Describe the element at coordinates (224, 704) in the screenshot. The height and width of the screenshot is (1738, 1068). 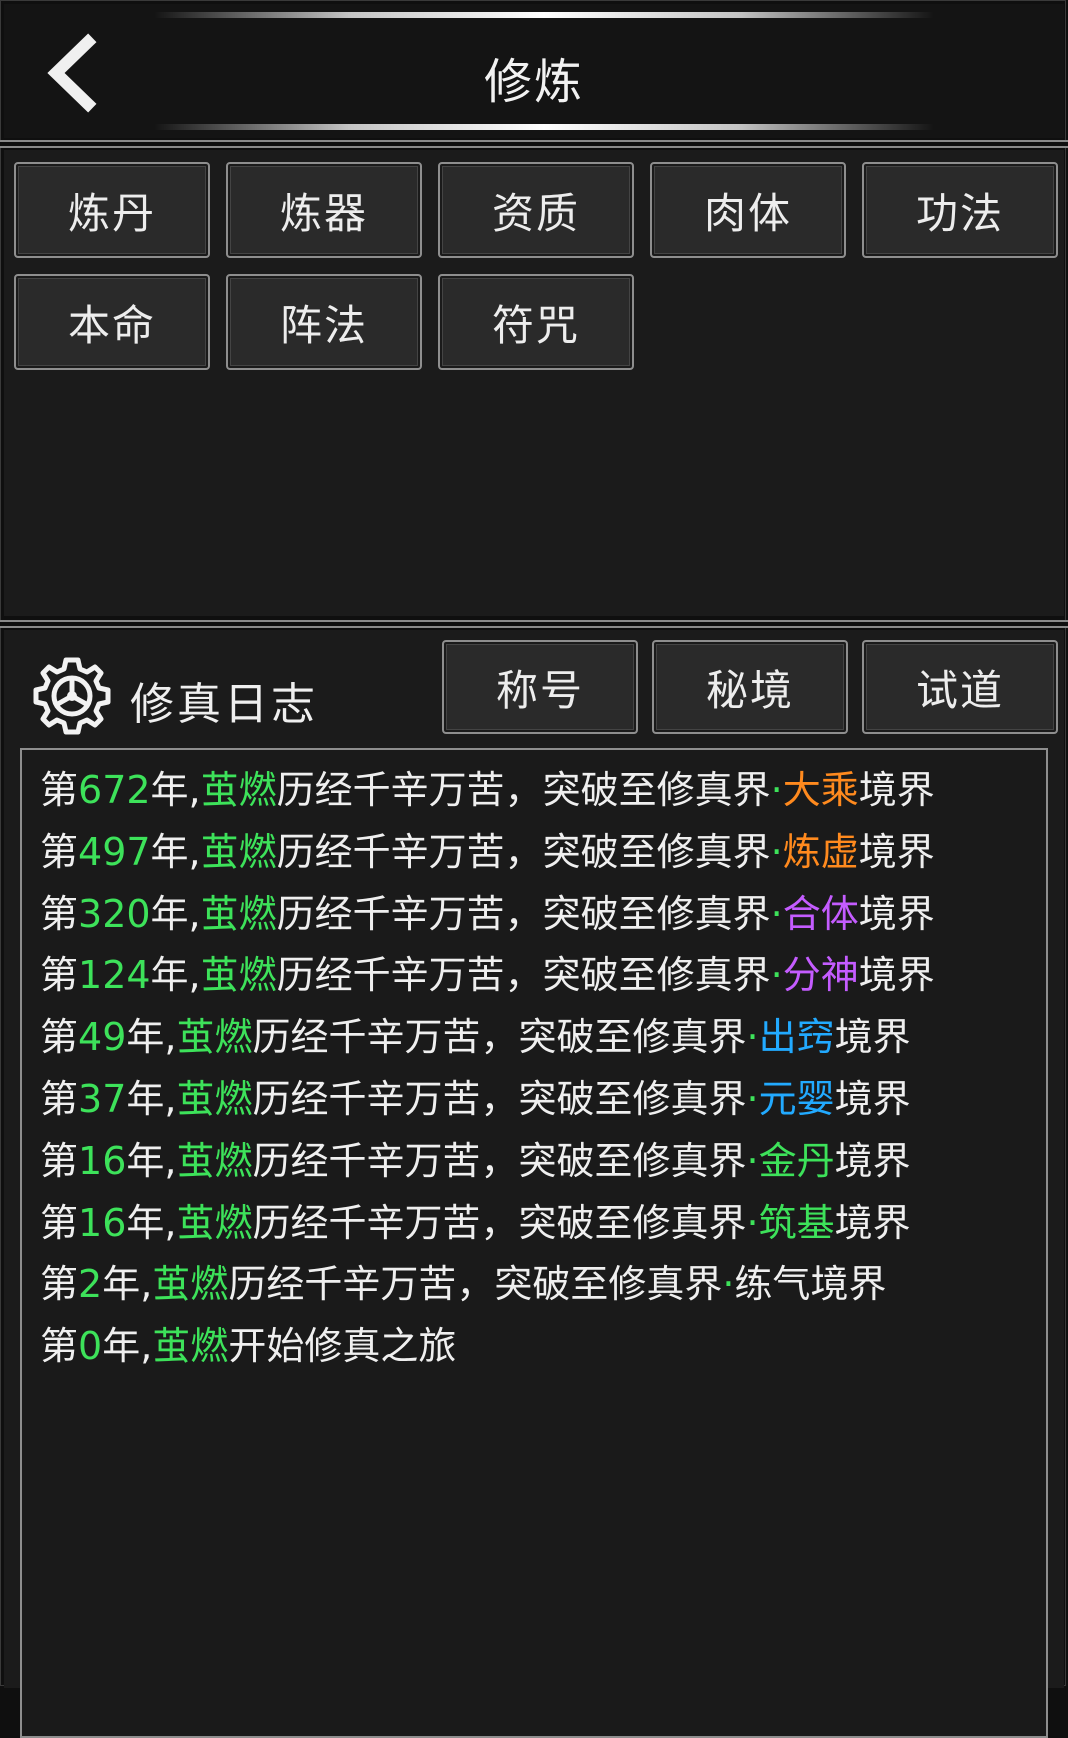
I see `log-title: 修真日志` at that location.